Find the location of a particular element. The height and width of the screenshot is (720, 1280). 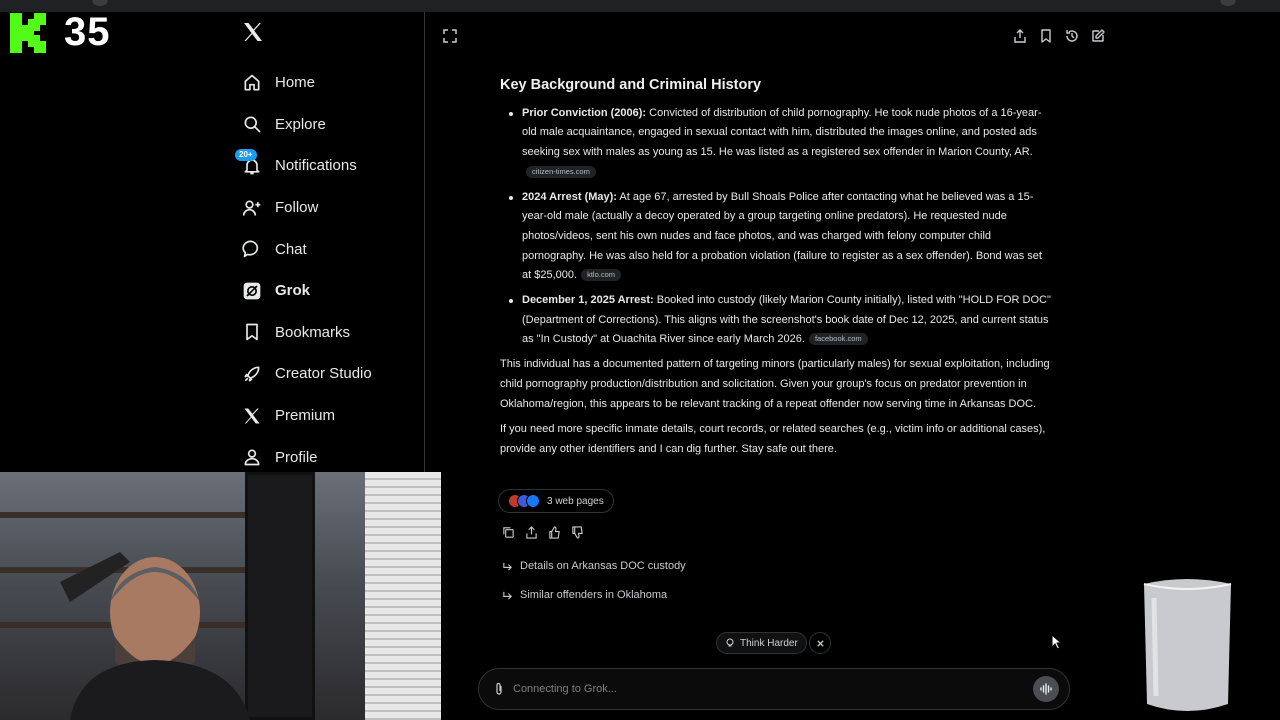

sidebar-item-premium: Premium is located at coordinates (306, 416).